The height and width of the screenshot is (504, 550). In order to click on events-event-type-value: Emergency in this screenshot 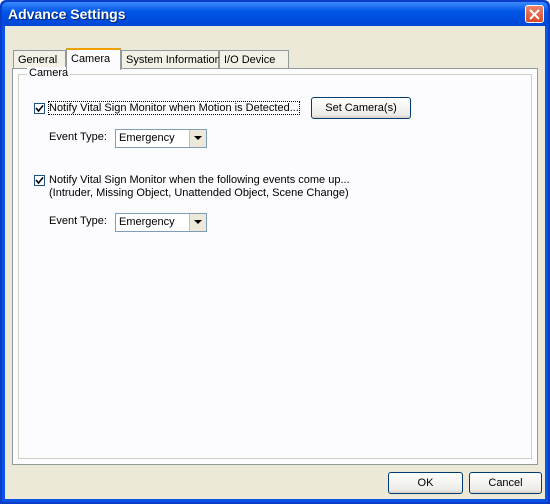, I will do `click(147, 222)`.